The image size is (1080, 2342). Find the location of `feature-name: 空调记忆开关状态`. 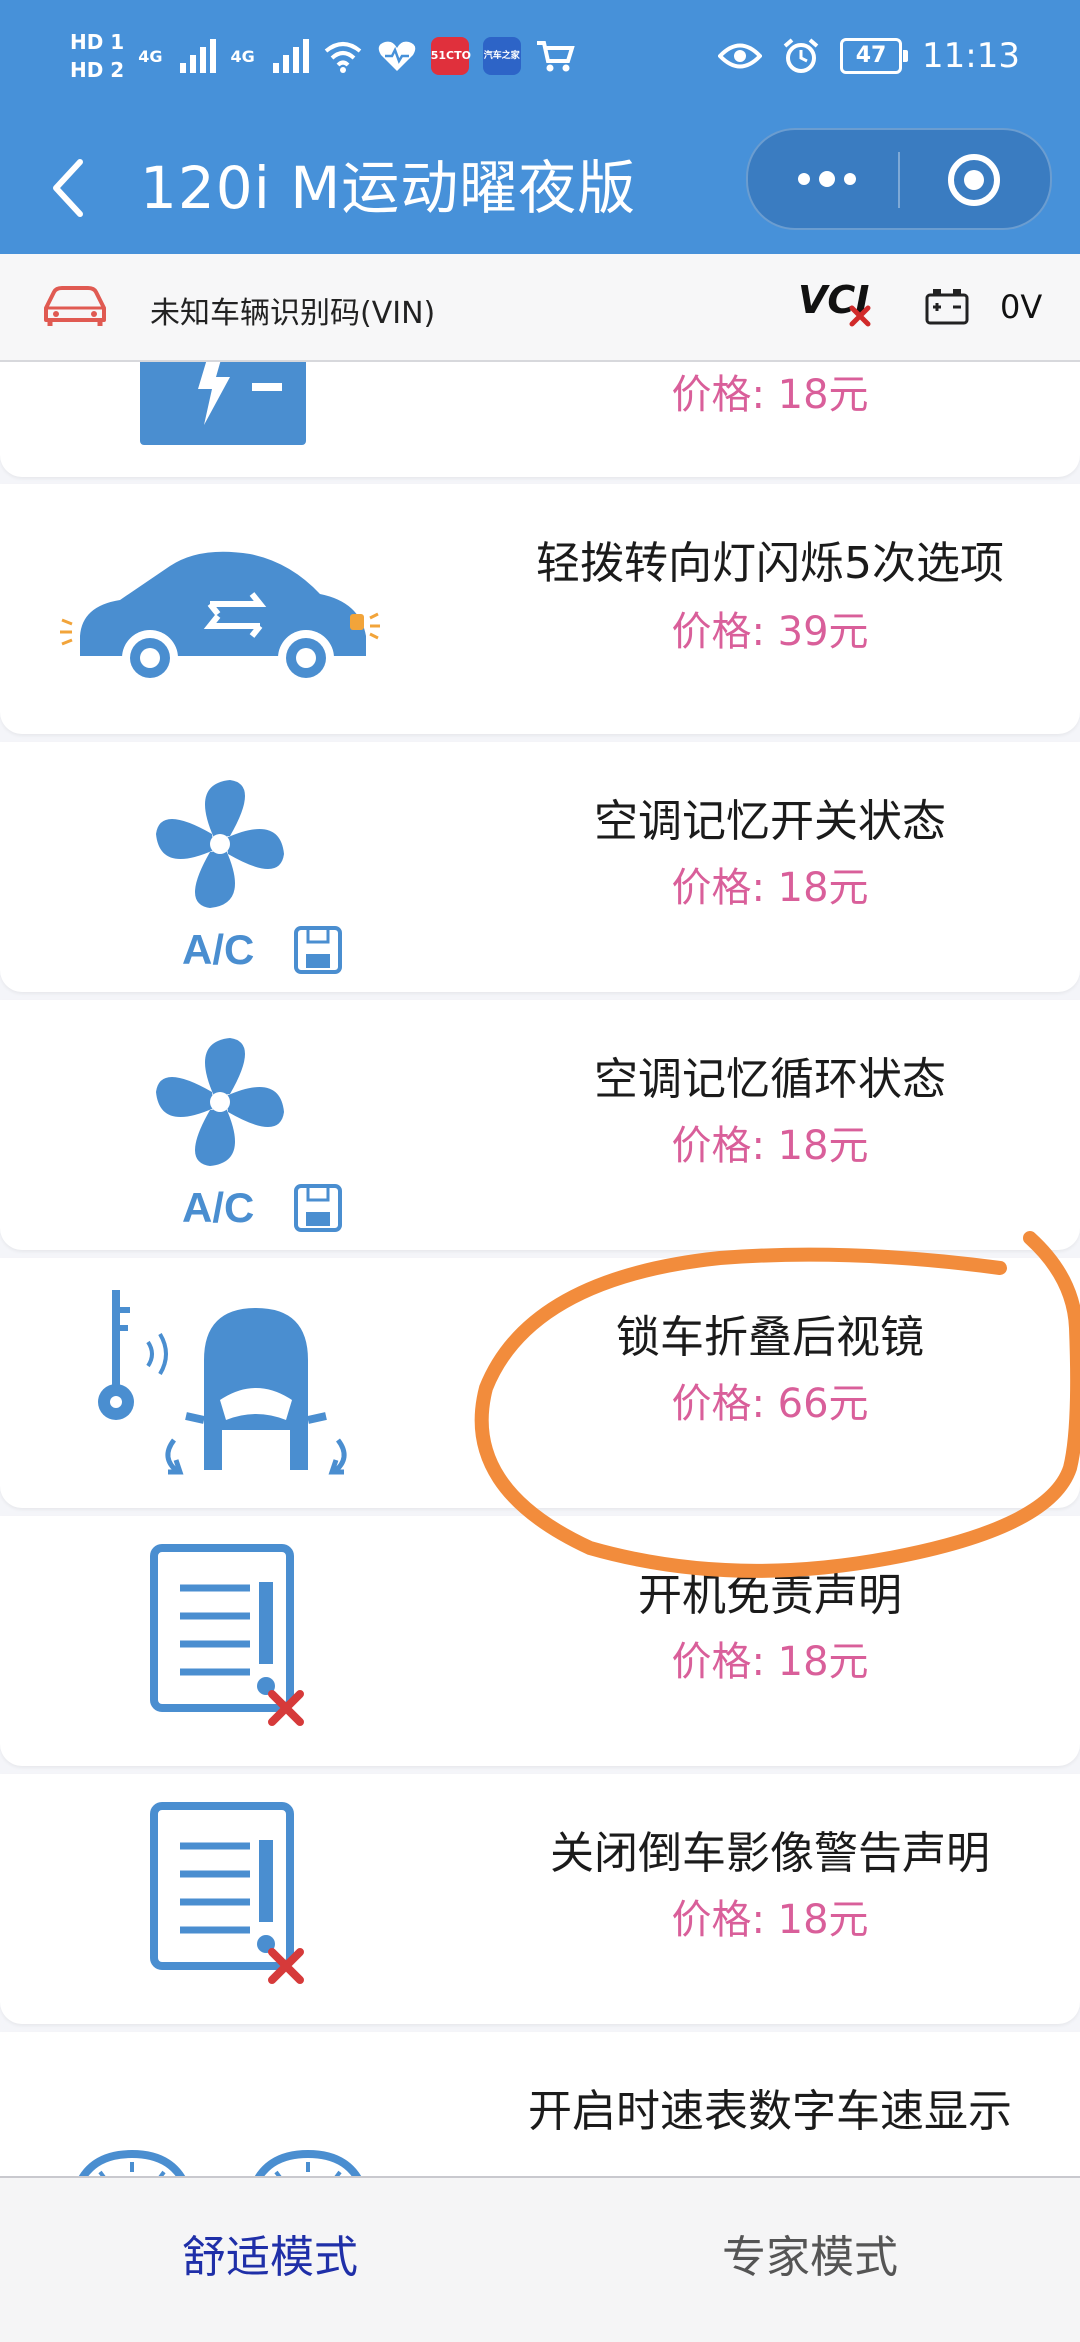

feature-name: 空调记忆开关状态 is located at coordinates (770, 821).